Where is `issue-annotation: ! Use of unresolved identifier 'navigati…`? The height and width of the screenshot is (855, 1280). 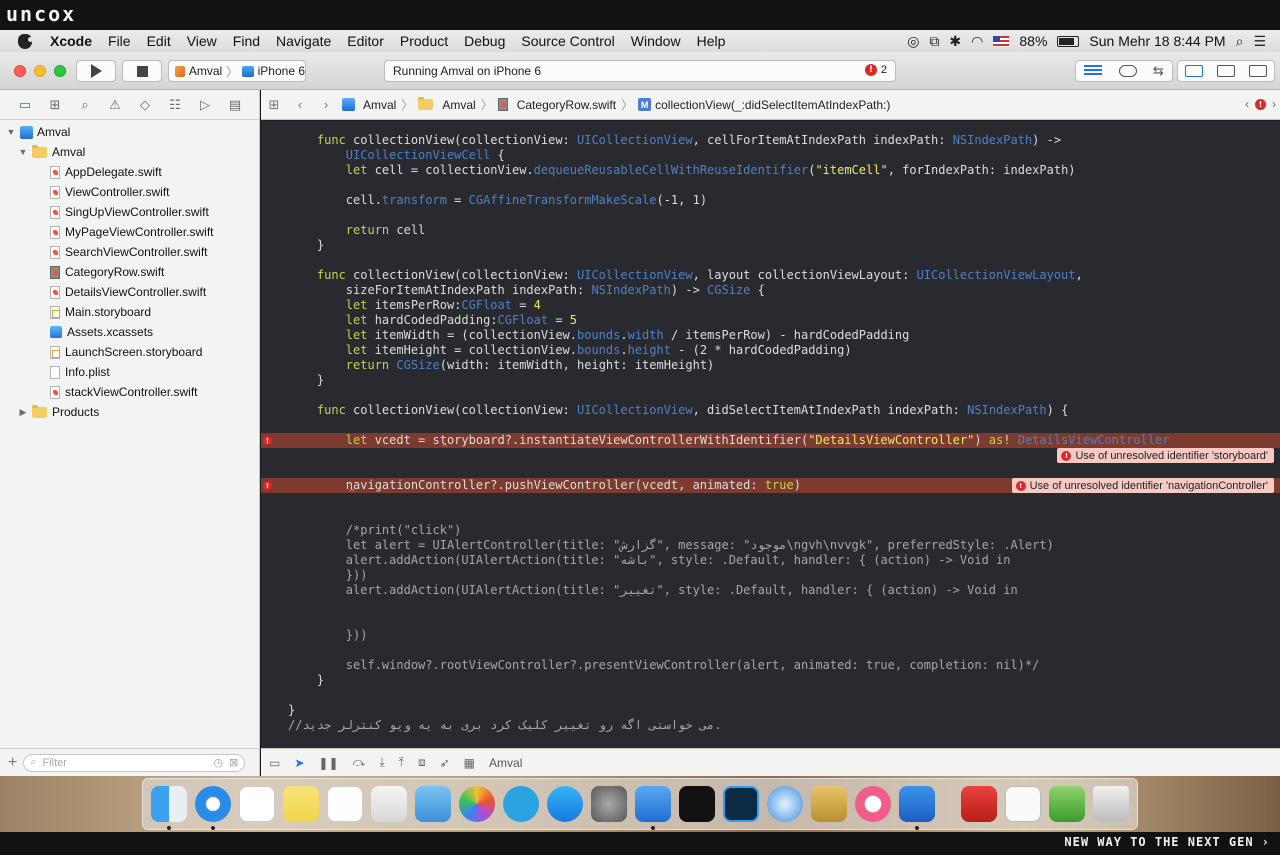 issue-annotation: ! Use of unresolved identifier 'navigati… is located at coordinates (1142, 485).